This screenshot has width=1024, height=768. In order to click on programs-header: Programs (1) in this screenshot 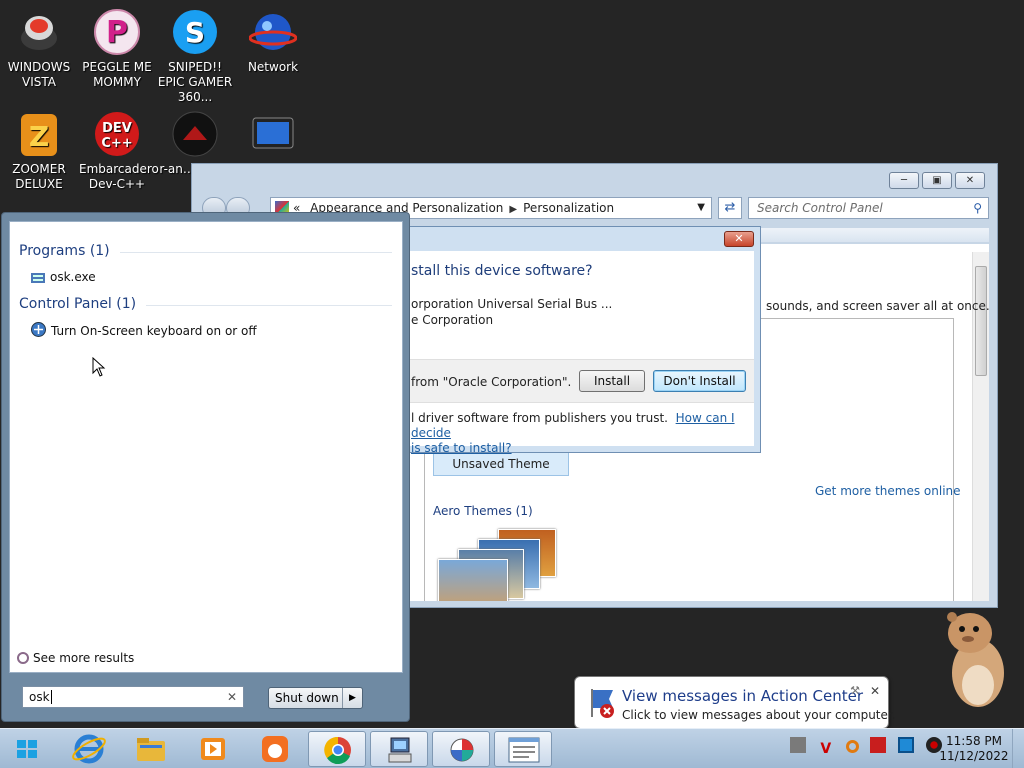, I will do `click(64, 251)`.